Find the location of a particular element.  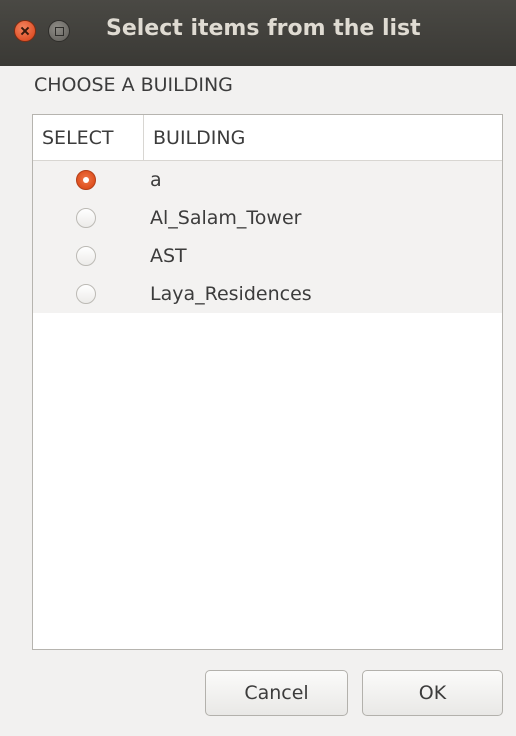

section-label: CHOOSE A BUILDING is located at coordinates (133, 85).